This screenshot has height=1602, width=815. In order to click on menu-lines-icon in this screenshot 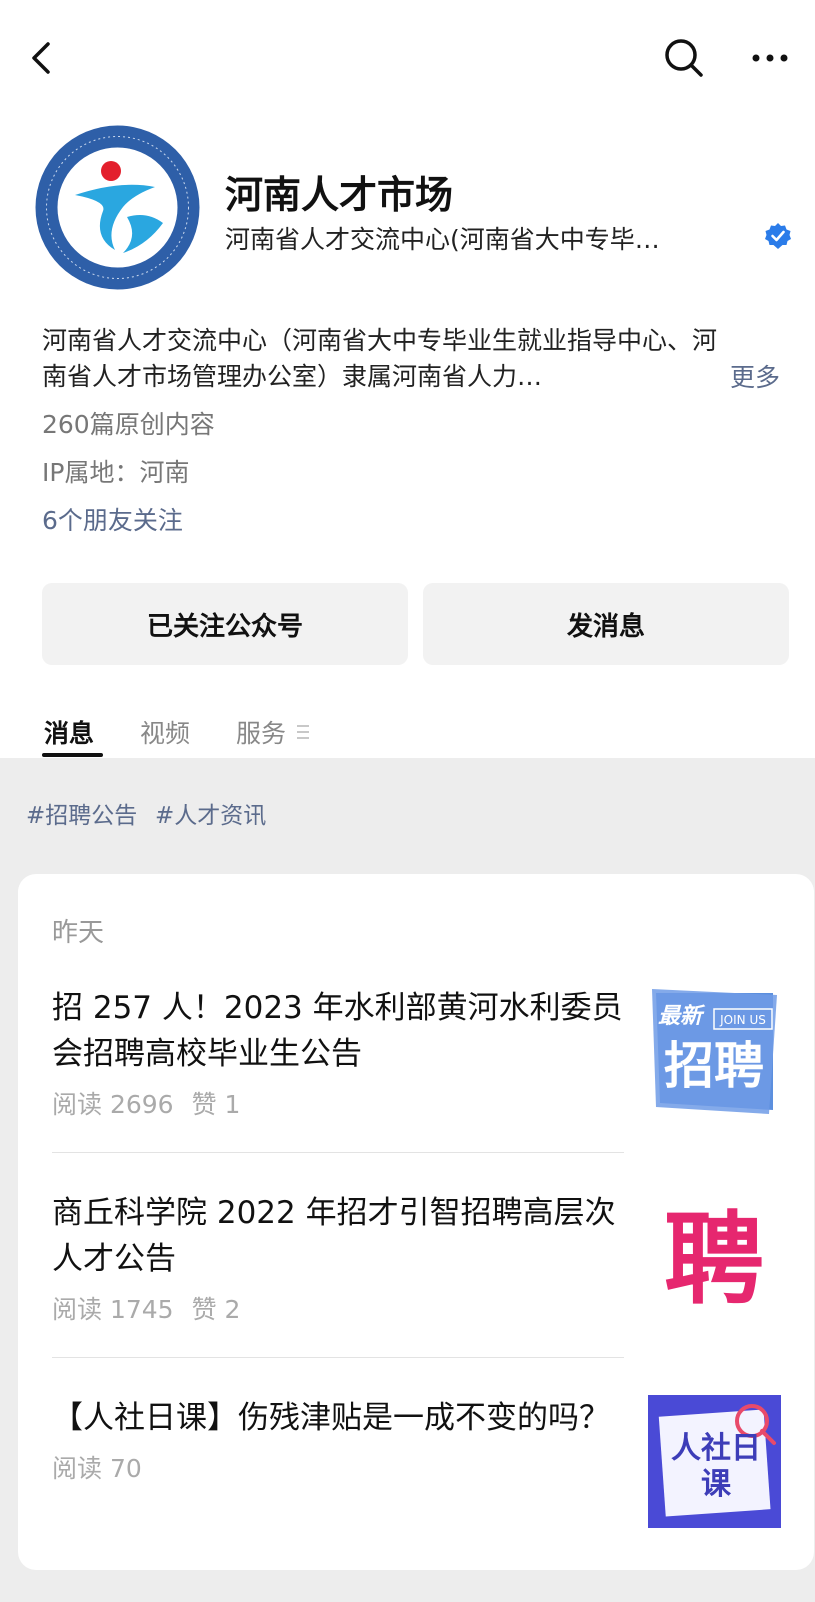, I will do `click(303, 732)`.